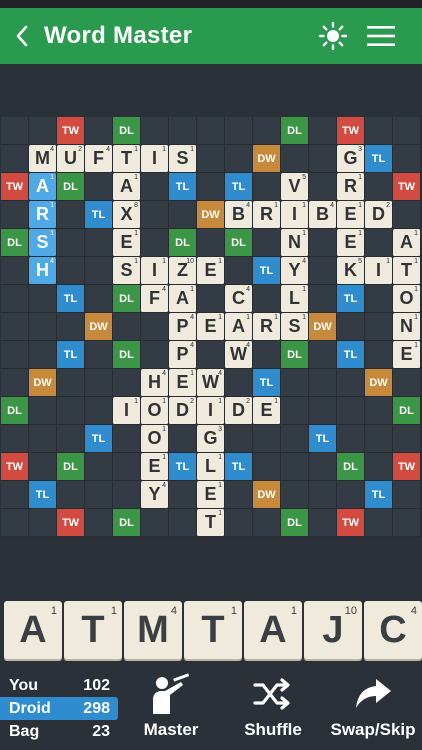  What do you see at coordinates (99, 159) in the screenshot?
I see `board-tile: F4` at bounding box center [99, 159].